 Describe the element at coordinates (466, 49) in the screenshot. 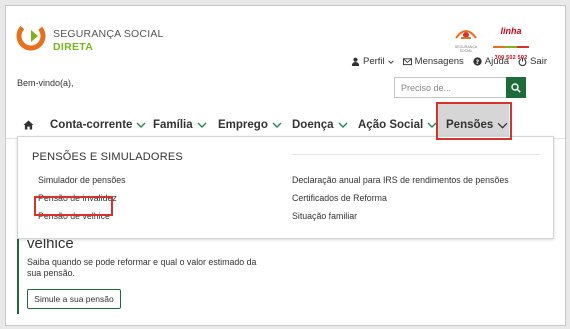

I see `seg-logo-caption: SEGURANÇA SOCIAL` at that location.